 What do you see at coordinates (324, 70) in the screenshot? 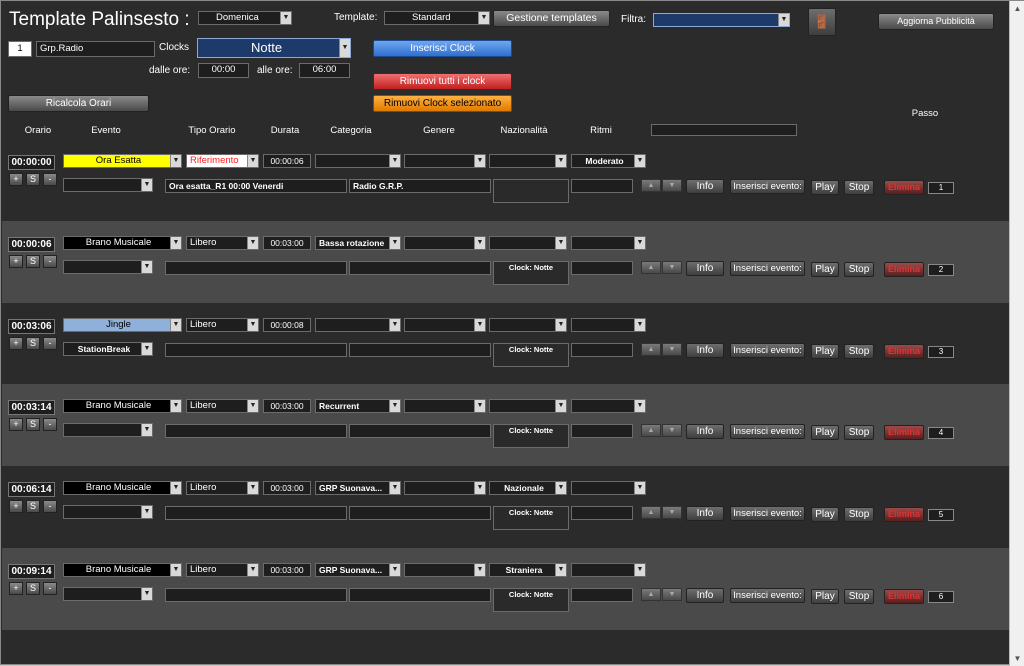
I see `alle-ore-field: 06:00` at bounding box center [324, 70].